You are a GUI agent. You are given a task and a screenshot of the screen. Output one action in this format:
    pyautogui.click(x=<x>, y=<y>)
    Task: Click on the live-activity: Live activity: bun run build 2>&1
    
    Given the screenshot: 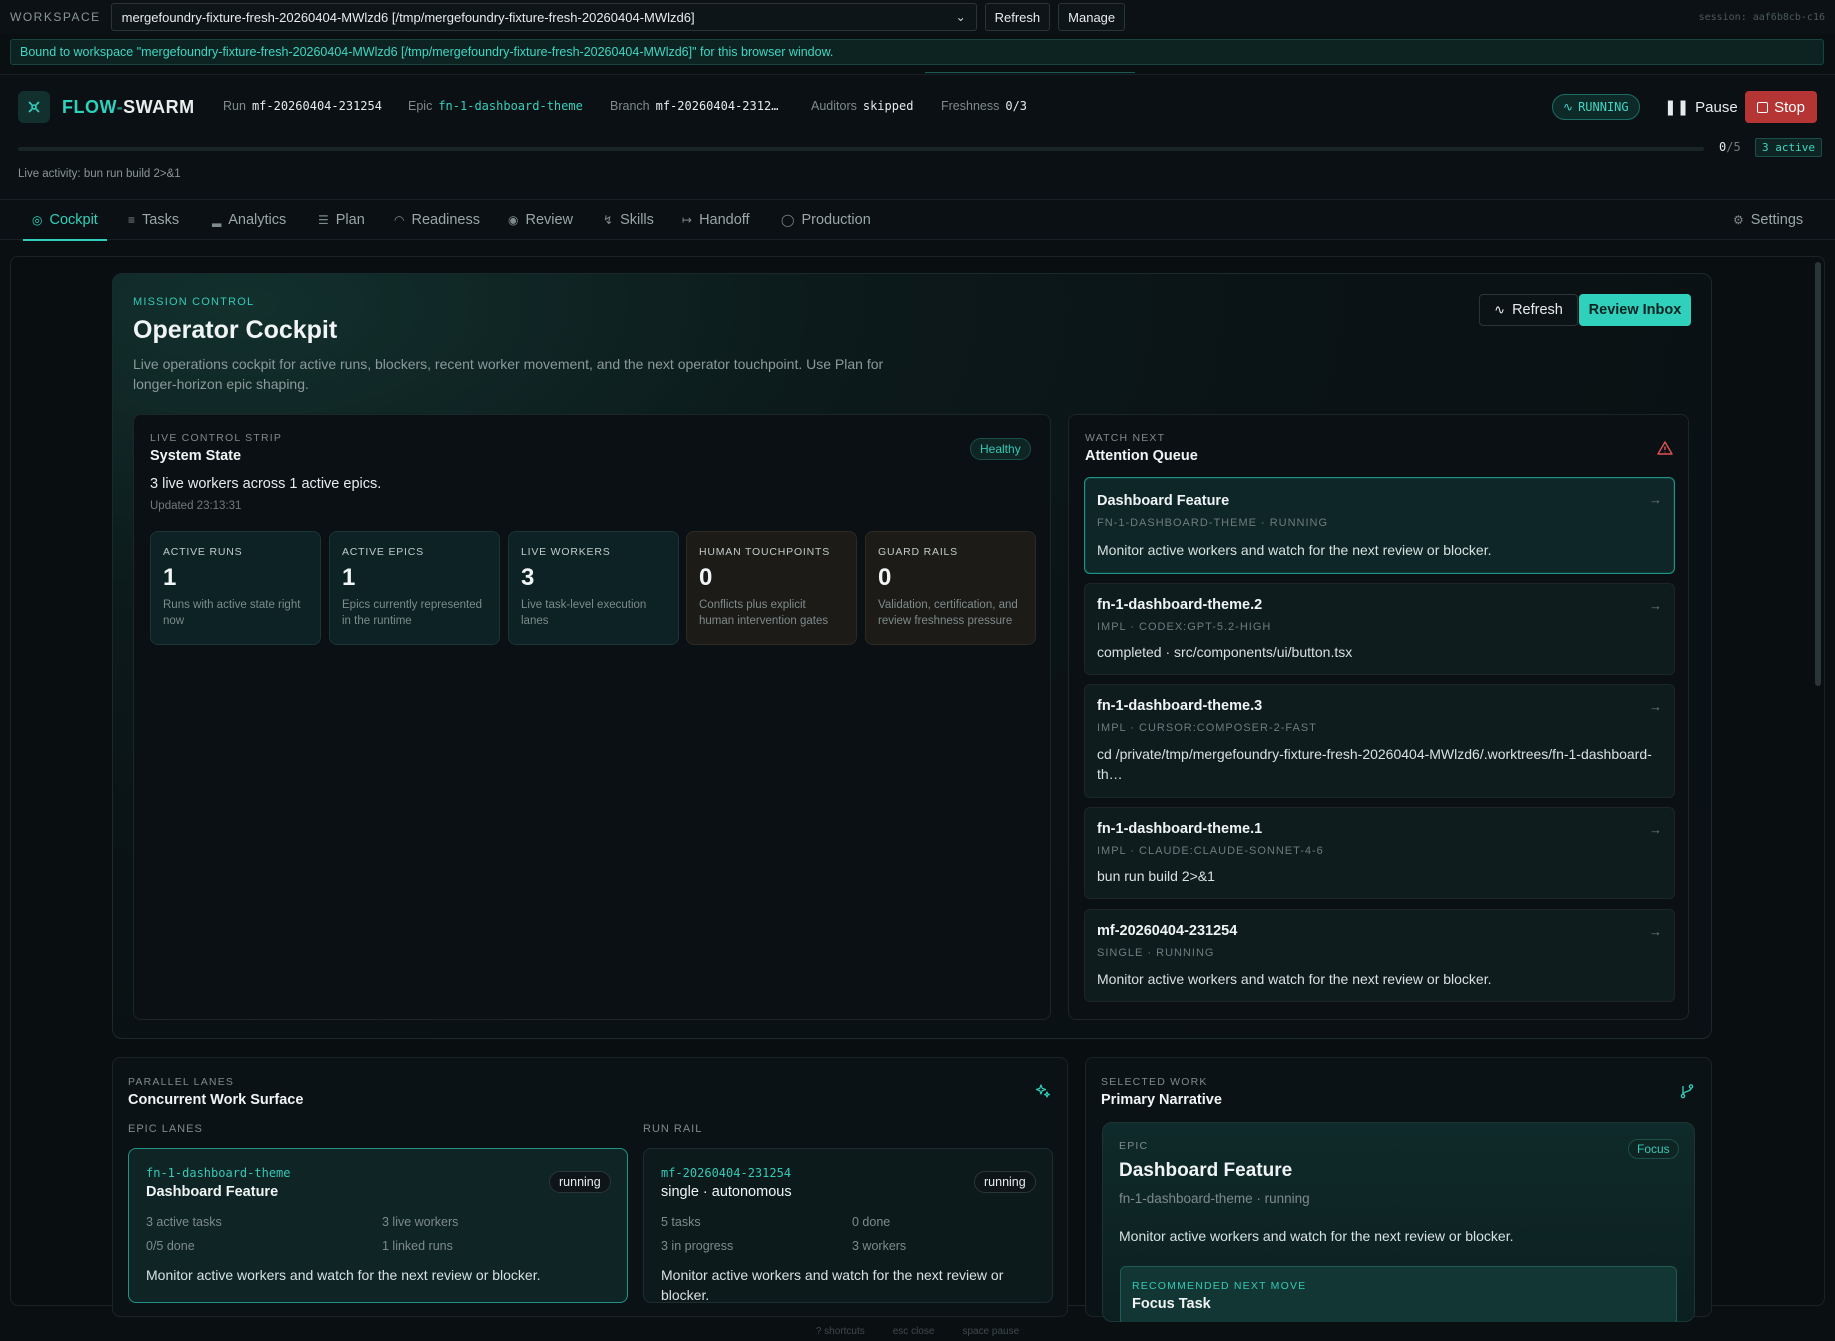 What is the action you would take?
    pyautogui.click(x=99, y=174)
    